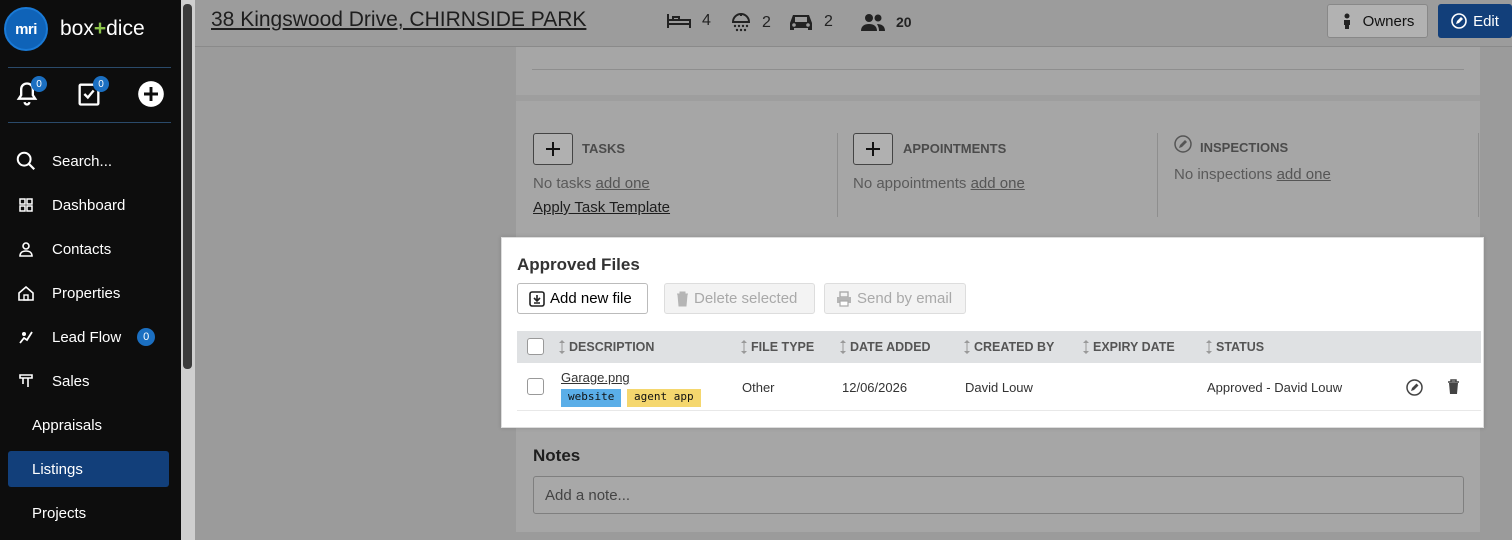 Image resolution: width=1512 pixels, height=540 pixels. I want to click on notes-title: Notes, so click(557, 455).